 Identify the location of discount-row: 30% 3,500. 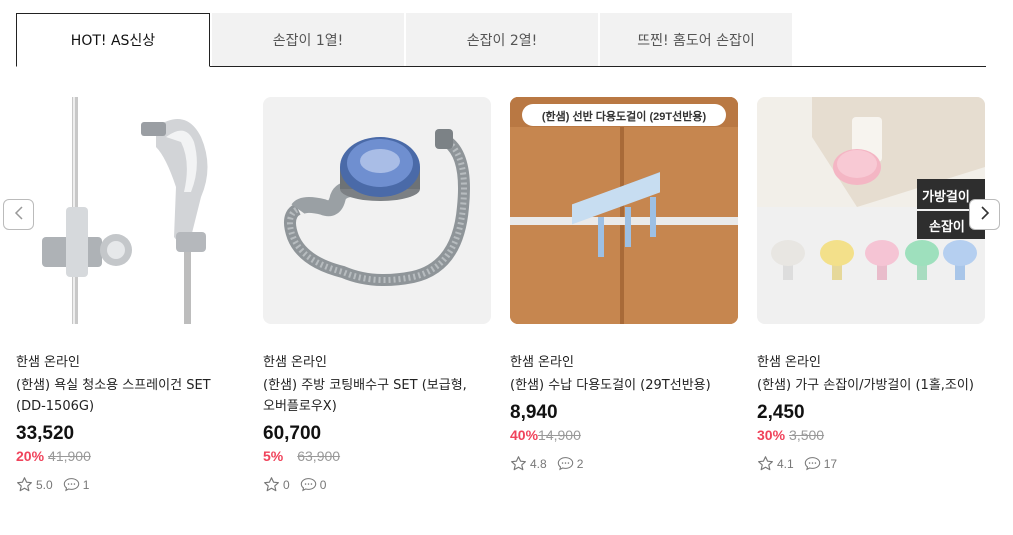
(871, 435).